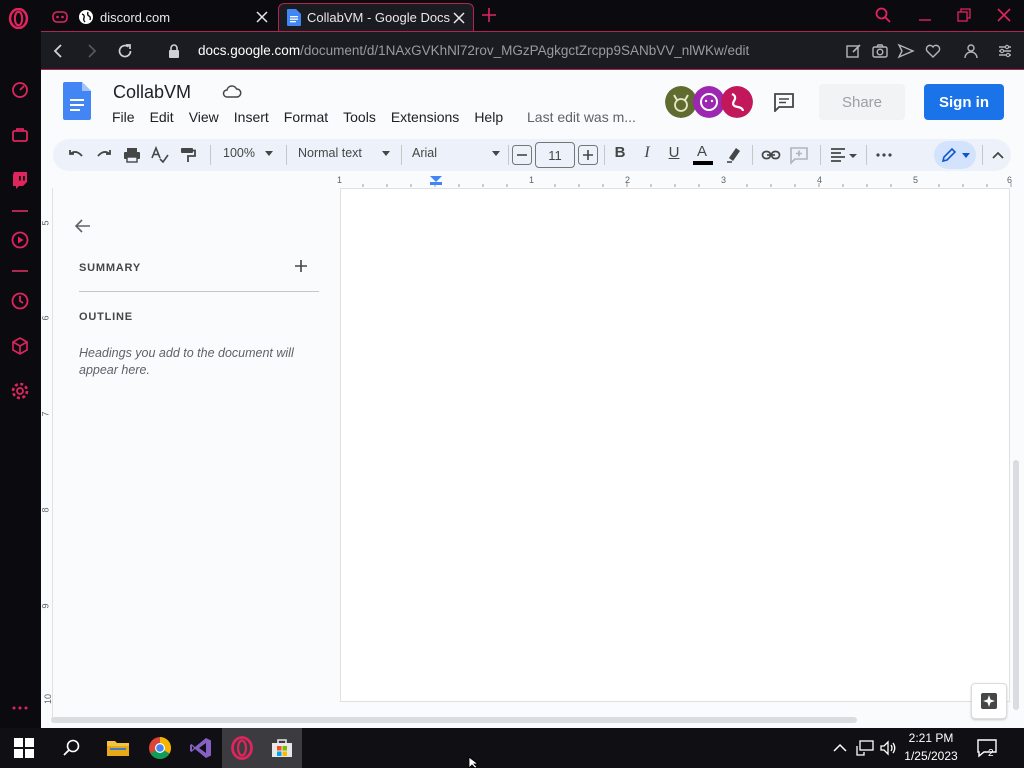 This screenshot has height=768, width=1024. I want to click on search-button, so click(72, 748).